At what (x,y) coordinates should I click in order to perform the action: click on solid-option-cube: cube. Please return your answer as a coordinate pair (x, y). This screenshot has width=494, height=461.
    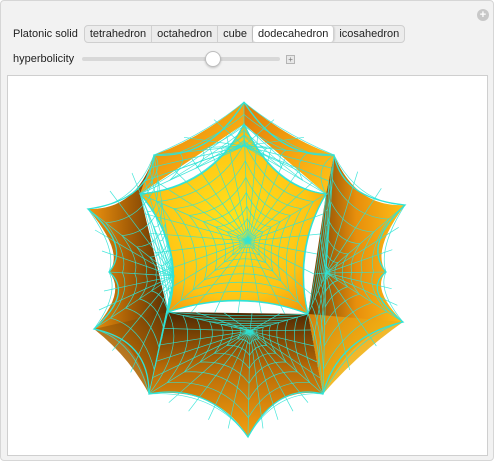
    Looking at the image, I should click on (235, 34).